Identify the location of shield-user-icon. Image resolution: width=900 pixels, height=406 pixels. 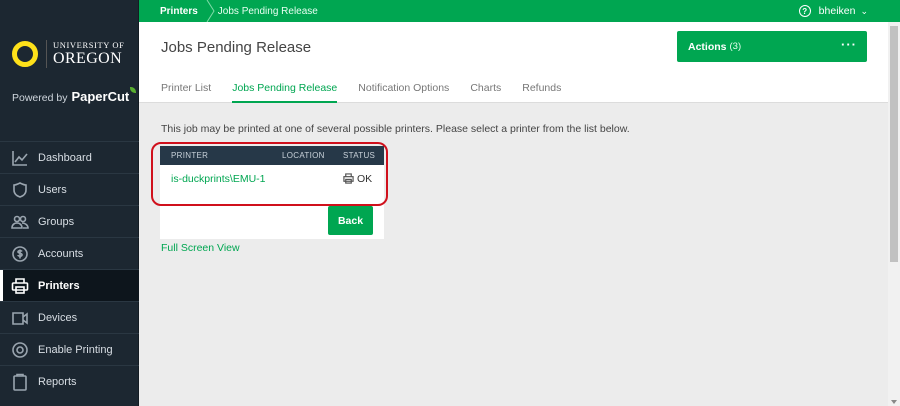
(20, 190).